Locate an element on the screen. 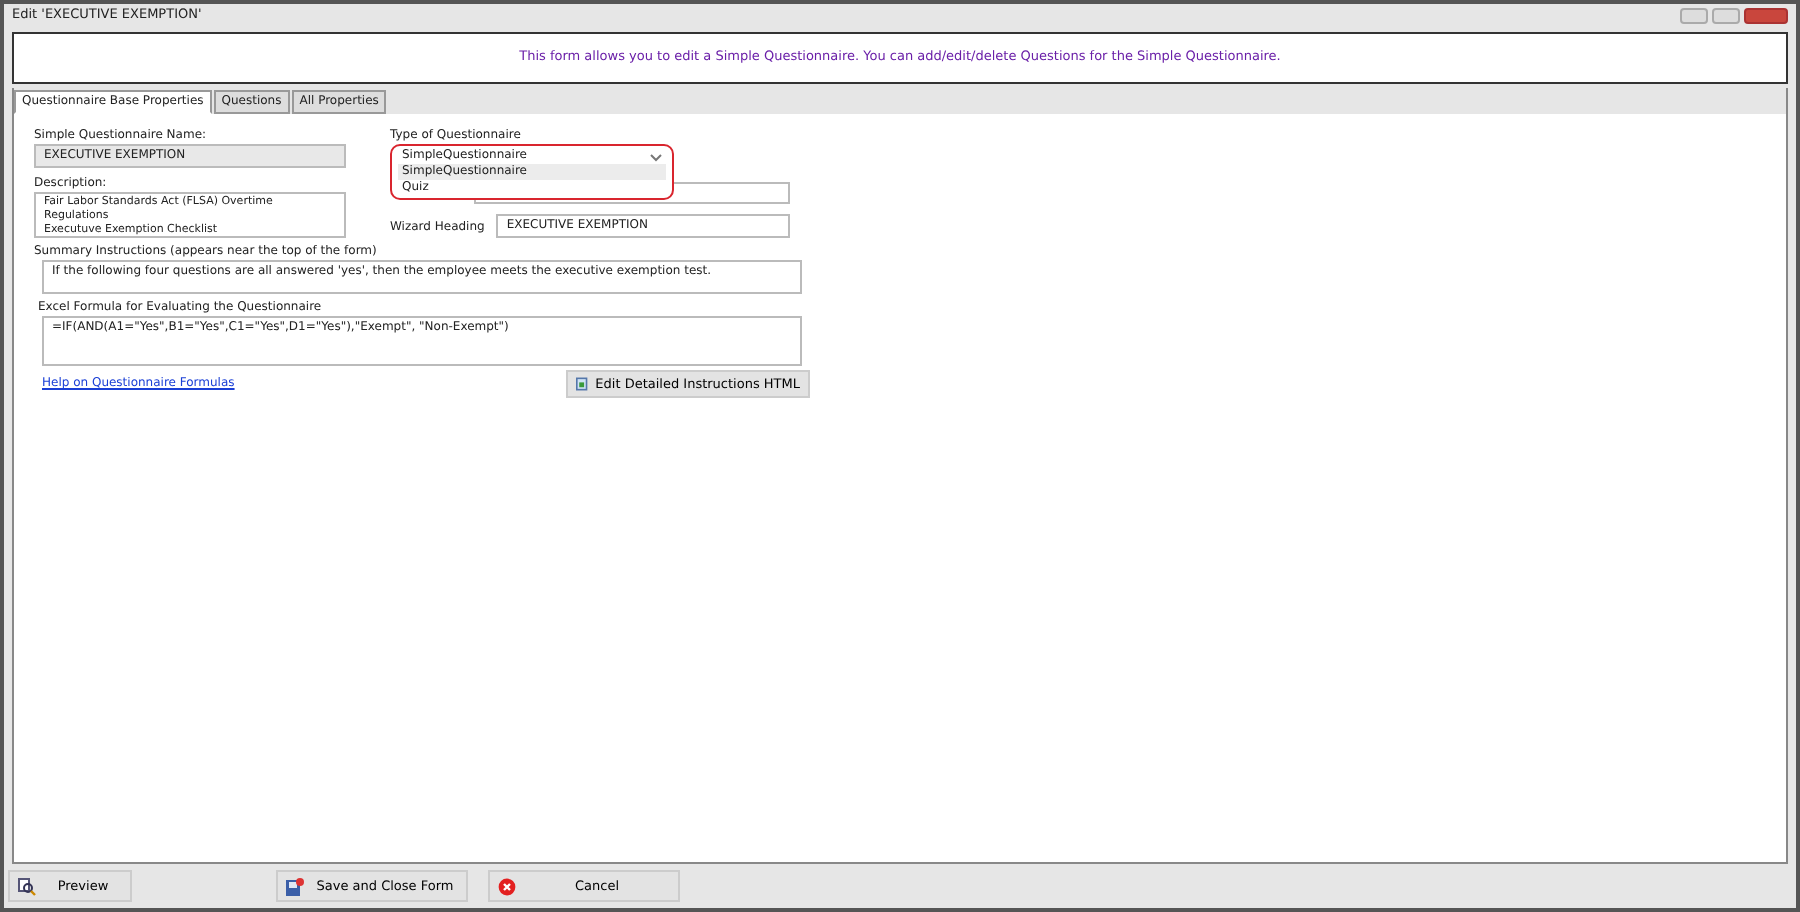 Image resolution: width=1800 pixels, height=912 pixels. minimize-button is located at coordinates (1694, 16).